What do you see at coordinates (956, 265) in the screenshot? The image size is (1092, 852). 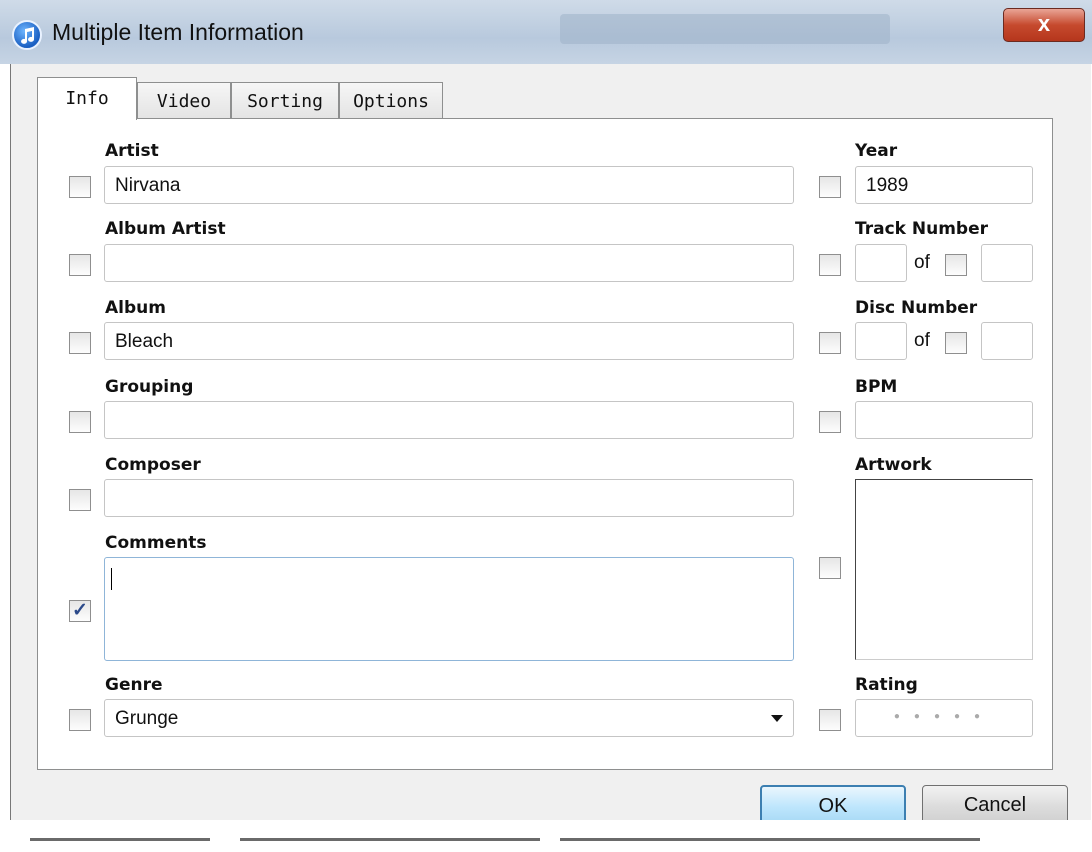 I see `track-total-checkbox` at bounding box center [956, 265].